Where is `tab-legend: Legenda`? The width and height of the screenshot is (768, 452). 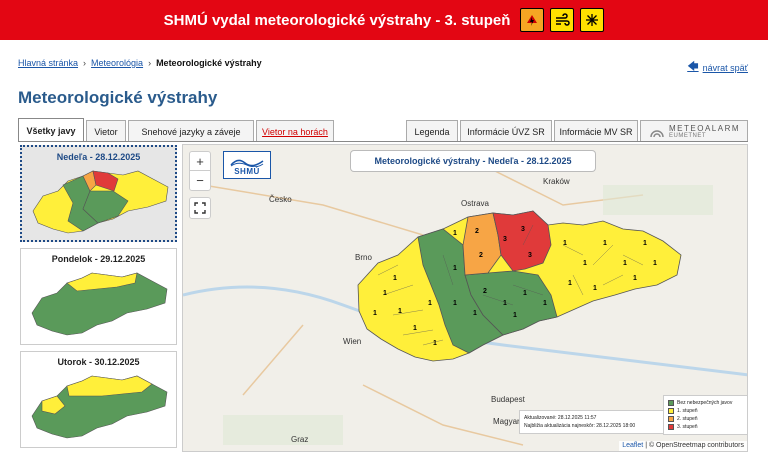 tab-legend: Legenda is located at coordinates (432, 131).